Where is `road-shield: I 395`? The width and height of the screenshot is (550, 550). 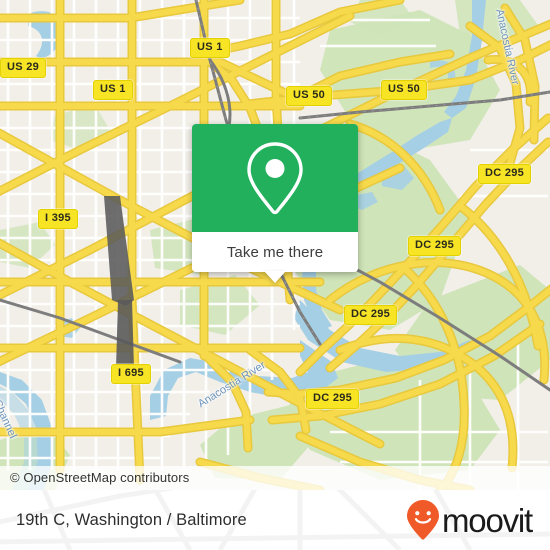 road-shield: I 395 is located at coordinates (58, 219).